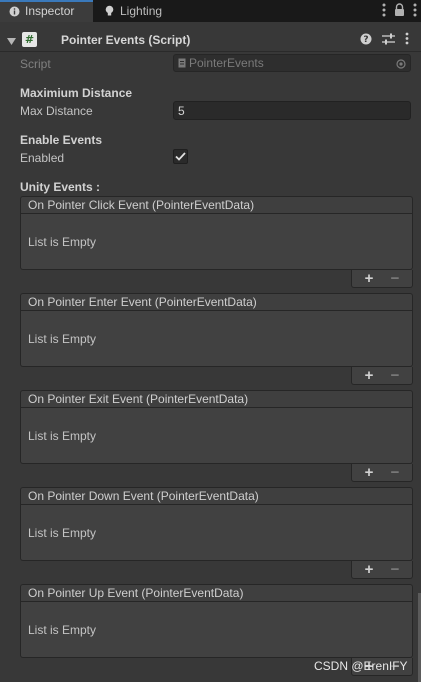 Image resolution: width=421 pixels, height=682 pixels. Describe the element at coordinates (50, 11) in the screenshot. I see `tab-inspector-label: Inspector` at that location.